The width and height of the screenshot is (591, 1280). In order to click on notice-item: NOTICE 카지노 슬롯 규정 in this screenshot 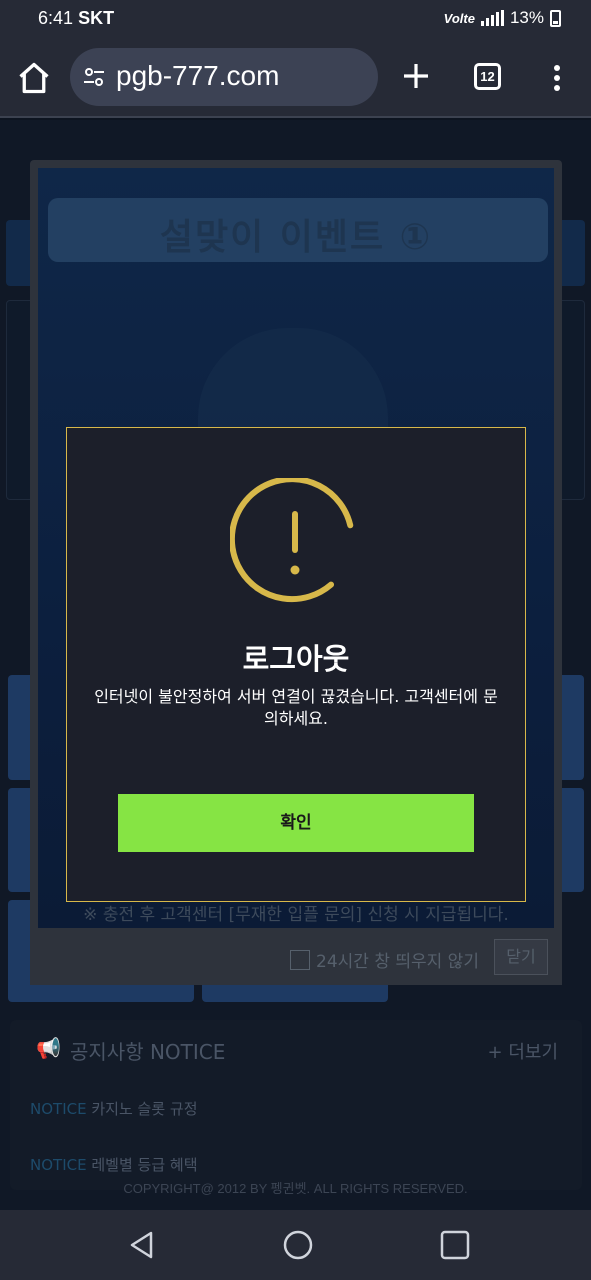, I will do `click(114, 1108)`.